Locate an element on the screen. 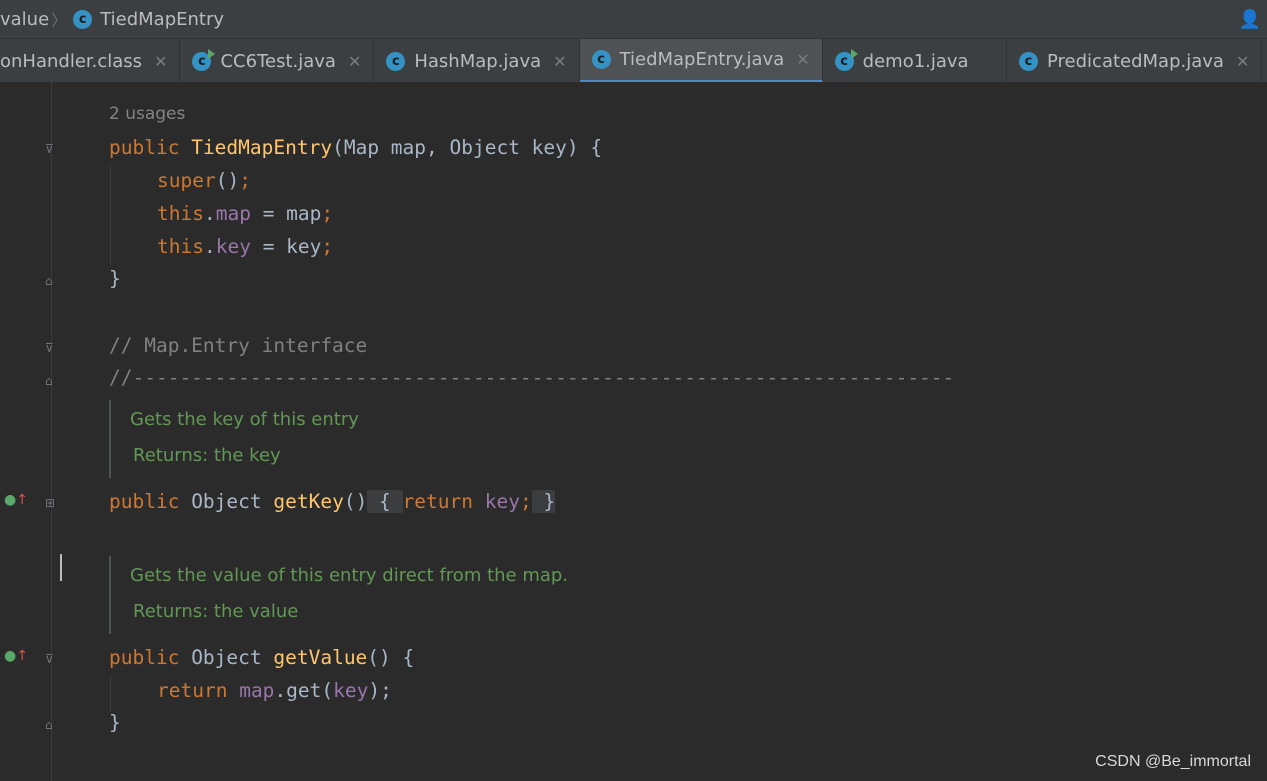 This screenshot has height=781, width=1267. code-line-this-key: this.key = key; is located at coordinates (245, 247).